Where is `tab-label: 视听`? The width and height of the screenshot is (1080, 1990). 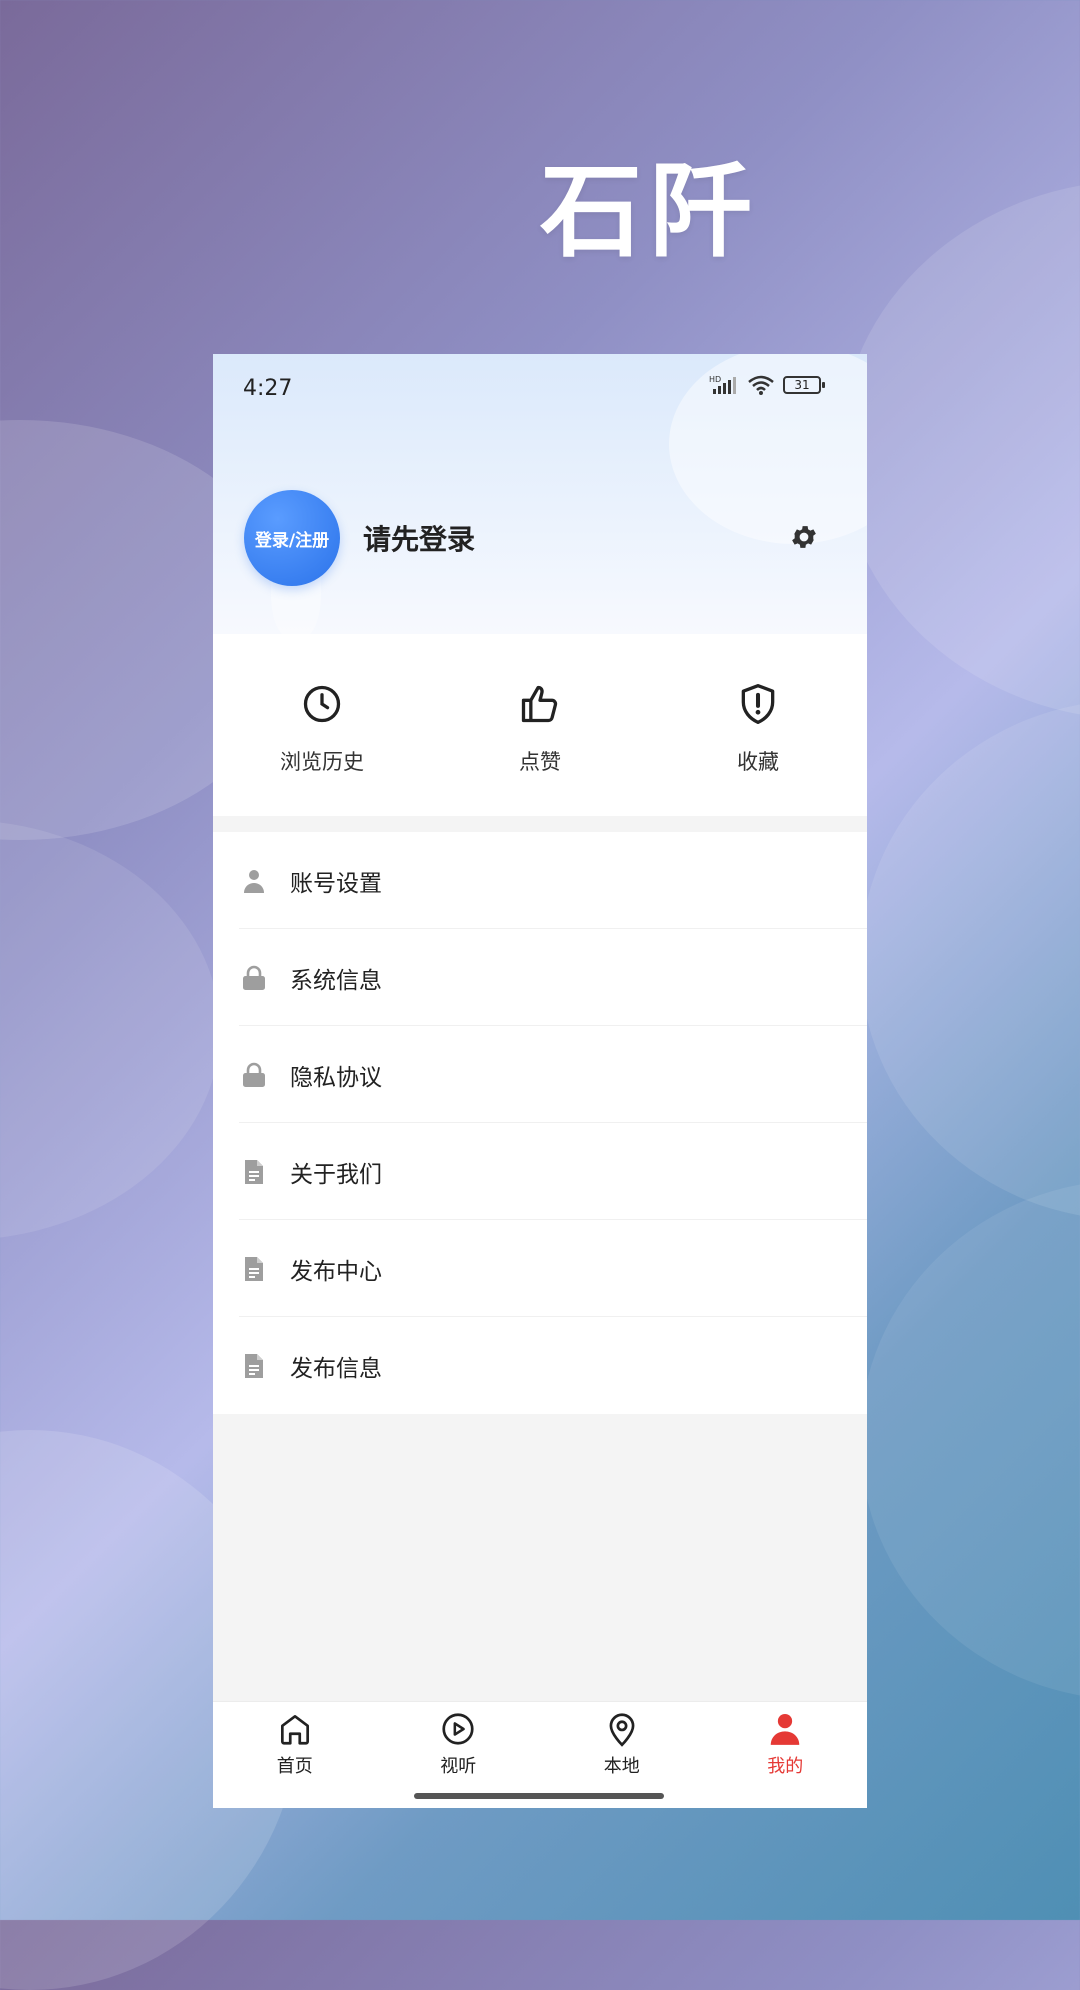 tab-label: 视听 is located at coordinates (458, 1766).